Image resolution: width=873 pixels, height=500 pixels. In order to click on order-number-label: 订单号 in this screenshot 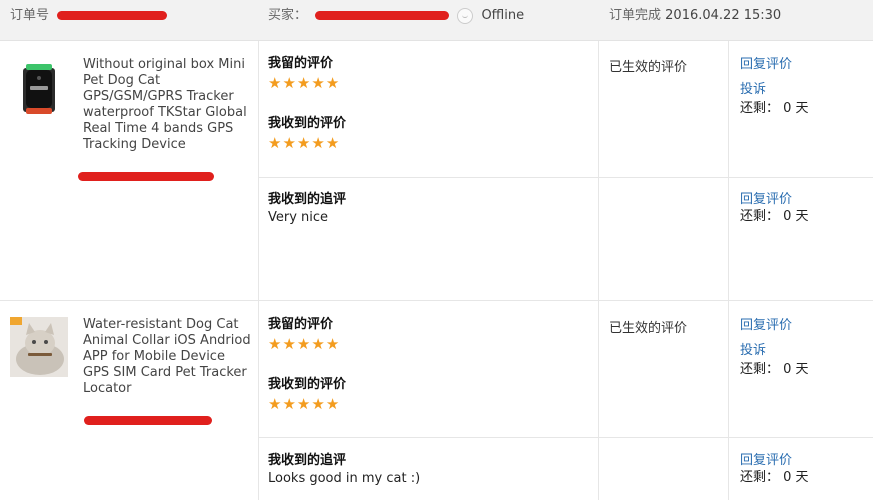, I will do `click(30, 15)`.